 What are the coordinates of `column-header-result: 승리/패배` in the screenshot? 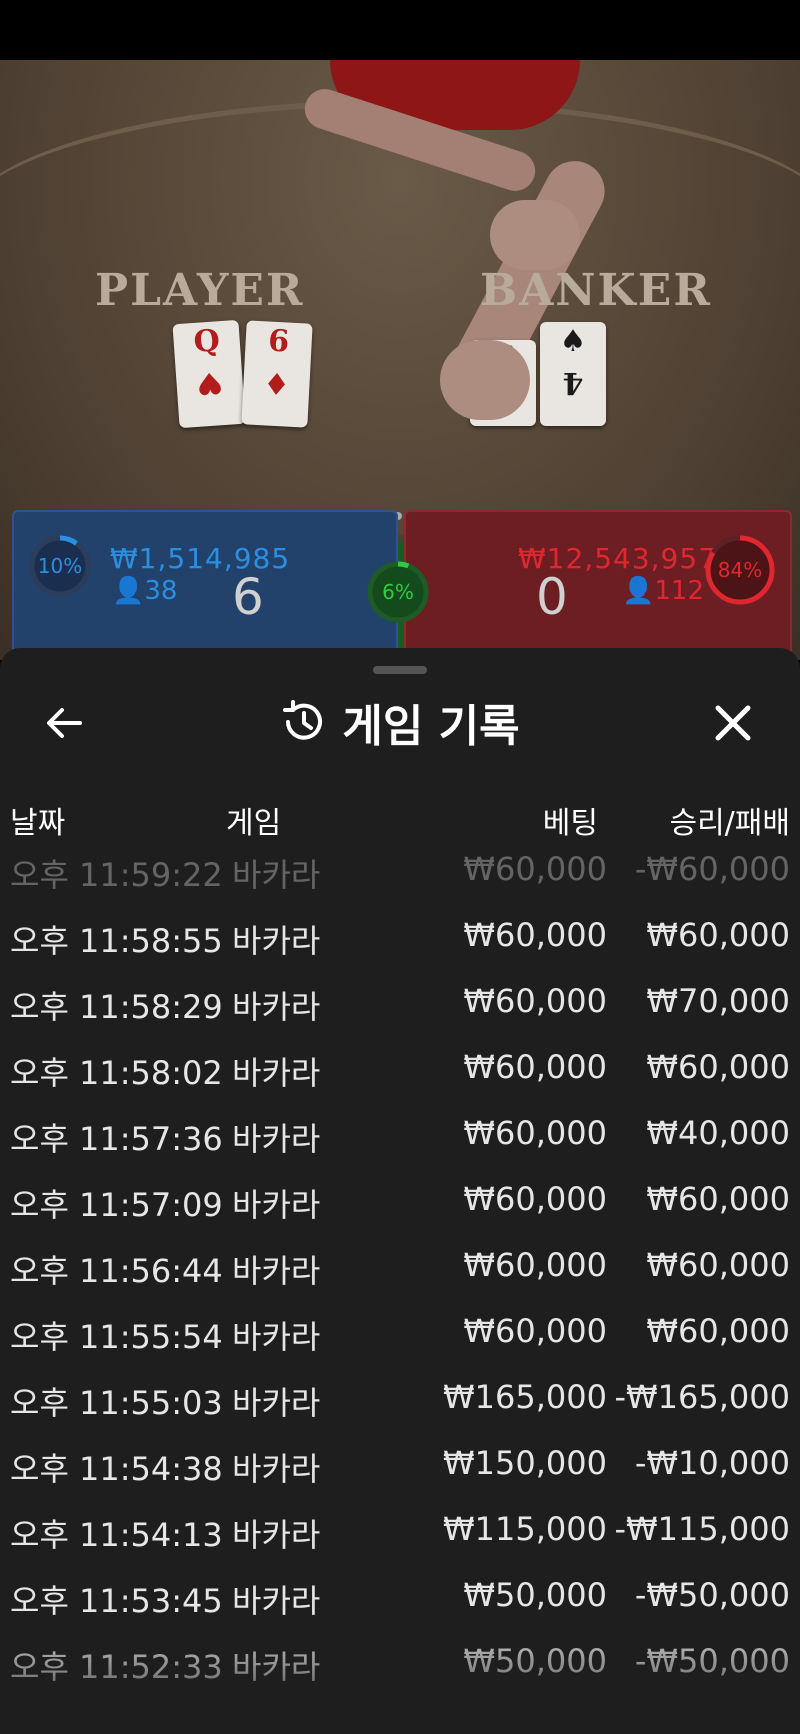 It's located at (729, 820).